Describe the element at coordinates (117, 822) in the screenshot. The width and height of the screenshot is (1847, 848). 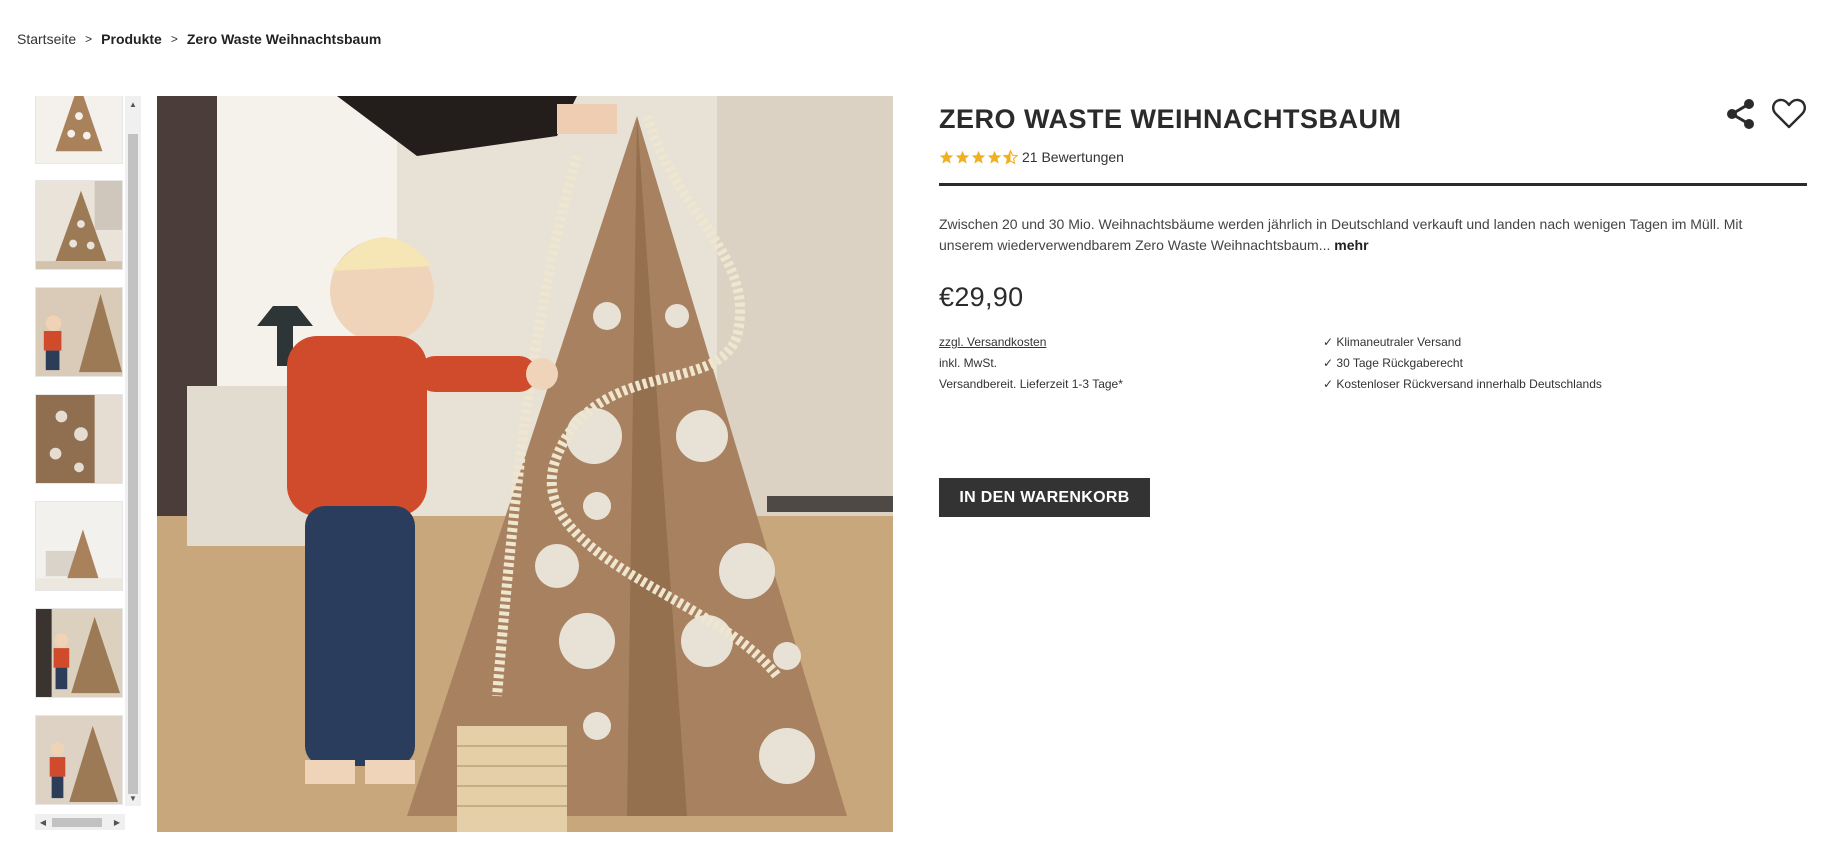
I see `scroll-right-arrow: ▶` at that location.